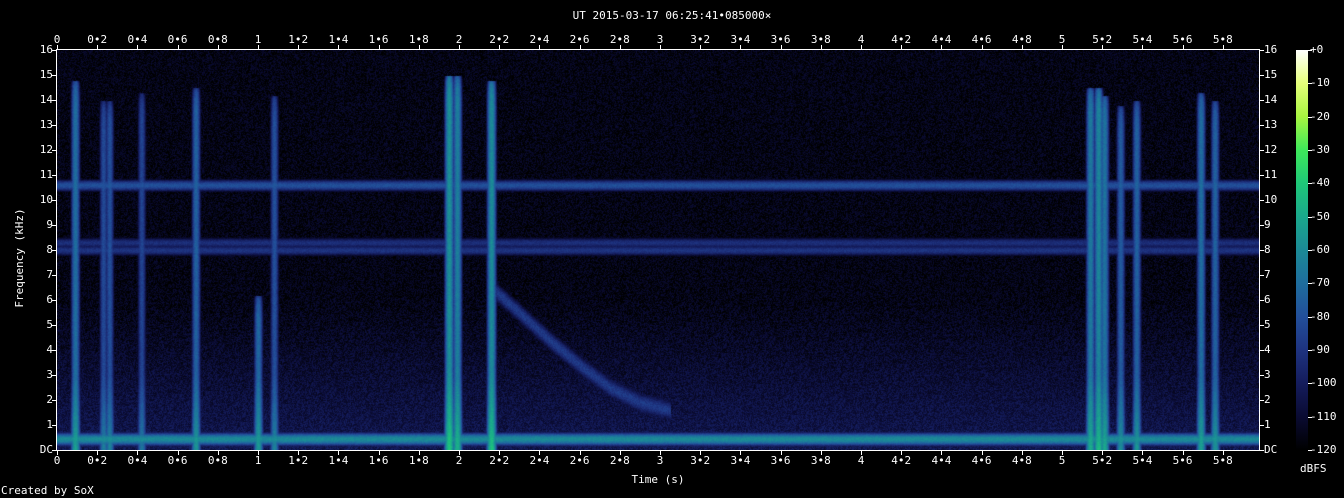 The width and height of the screenshot is (1344, 498). Describe the element at coordinates (19, 258) in the screenshot. I see `y-axis-label: Frequency (kHz)` at that location.